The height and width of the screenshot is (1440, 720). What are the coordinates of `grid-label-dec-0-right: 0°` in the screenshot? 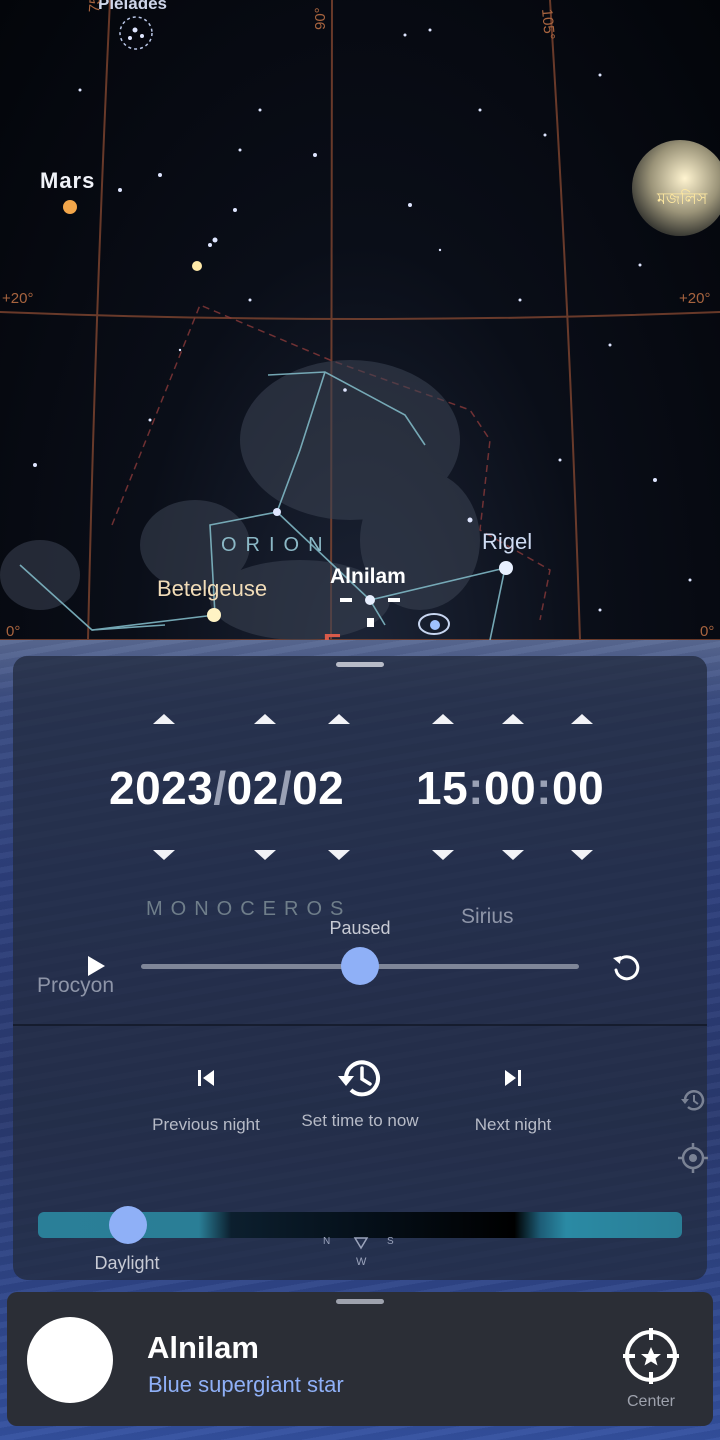 It's located at (707, 631).